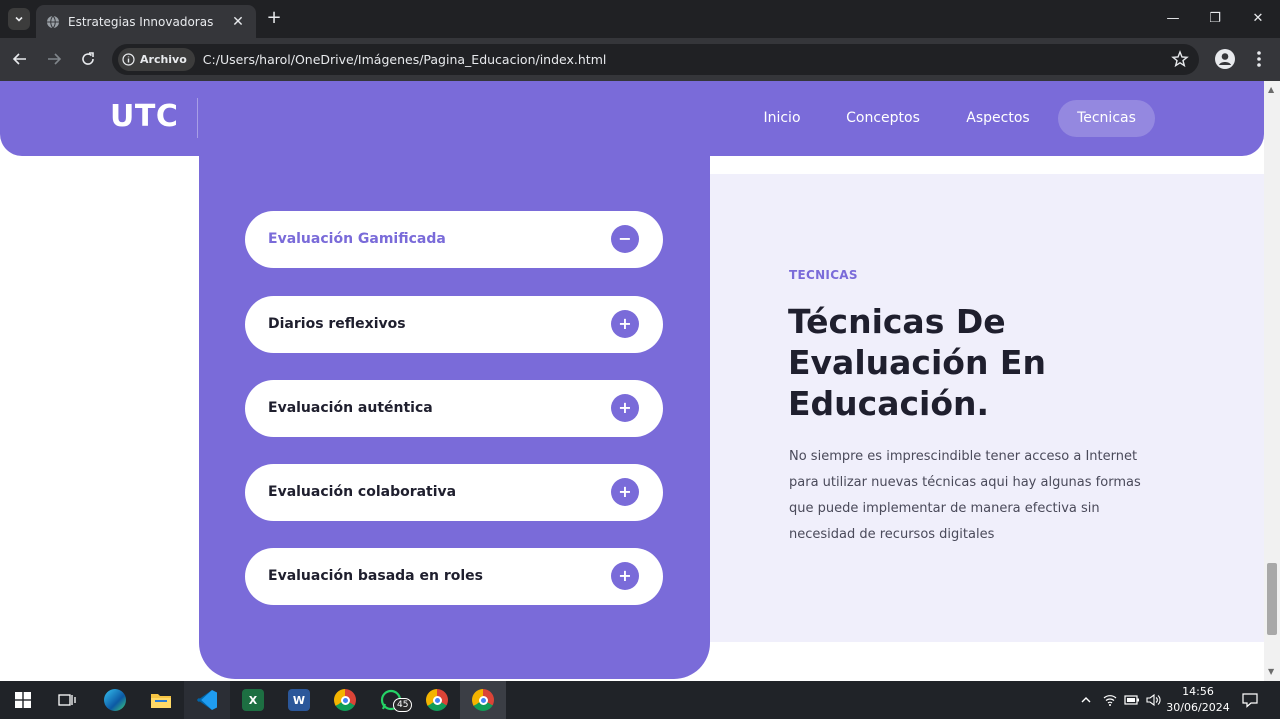  I want to click on account-icon, so click(1225, 59).